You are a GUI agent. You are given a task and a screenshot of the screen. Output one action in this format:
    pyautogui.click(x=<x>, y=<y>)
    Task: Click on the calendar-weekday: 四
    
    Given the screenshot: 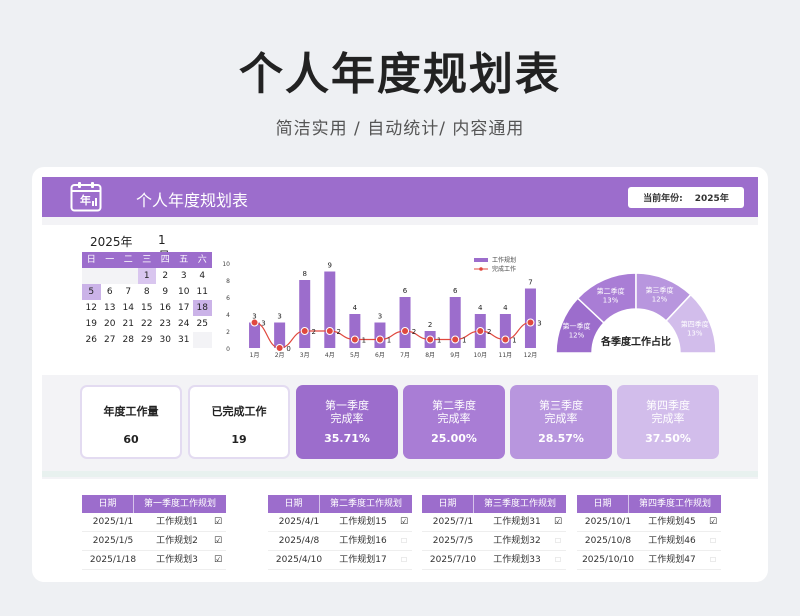 What is the action you would take?
    pyautogui.click(x=165, y=260)
    